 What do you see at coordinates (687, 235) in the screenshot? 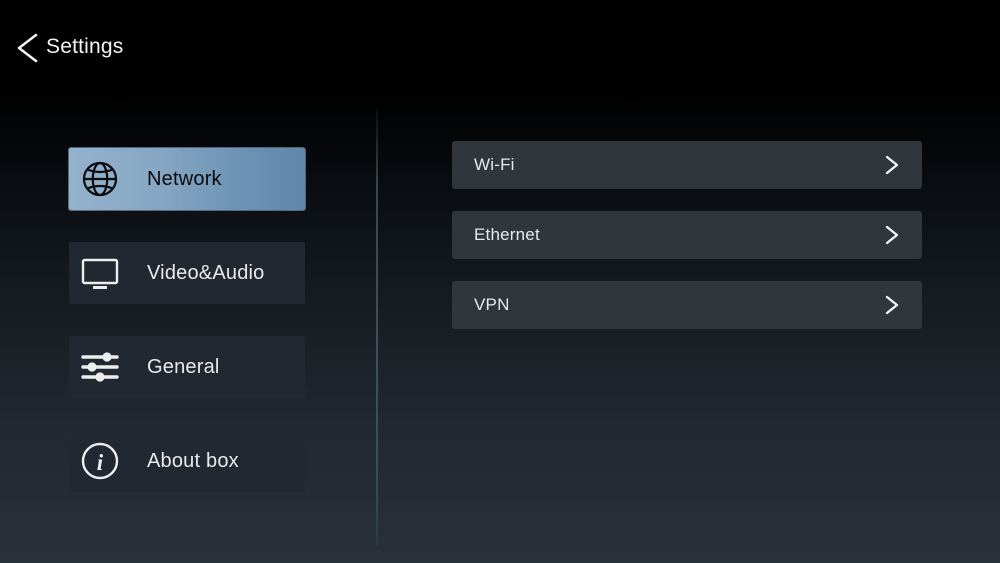
I see `list-item-ethernet: Ethernet` at bounding box center [687, 235].